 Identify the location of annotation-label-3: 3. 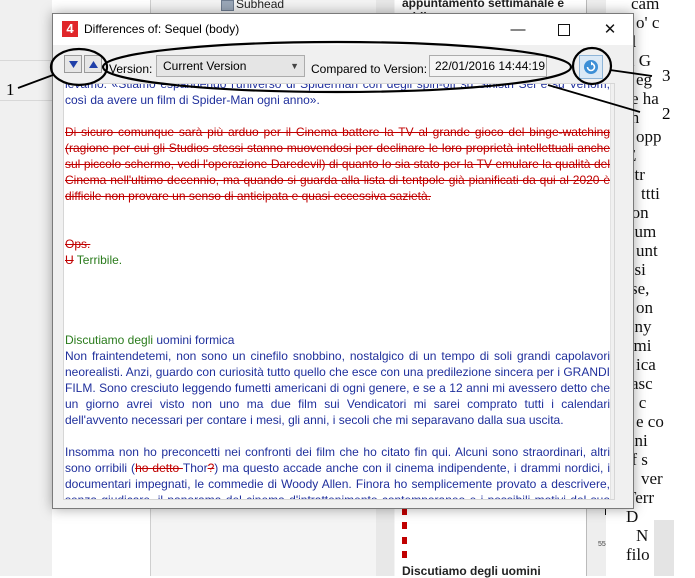
(666, 75).